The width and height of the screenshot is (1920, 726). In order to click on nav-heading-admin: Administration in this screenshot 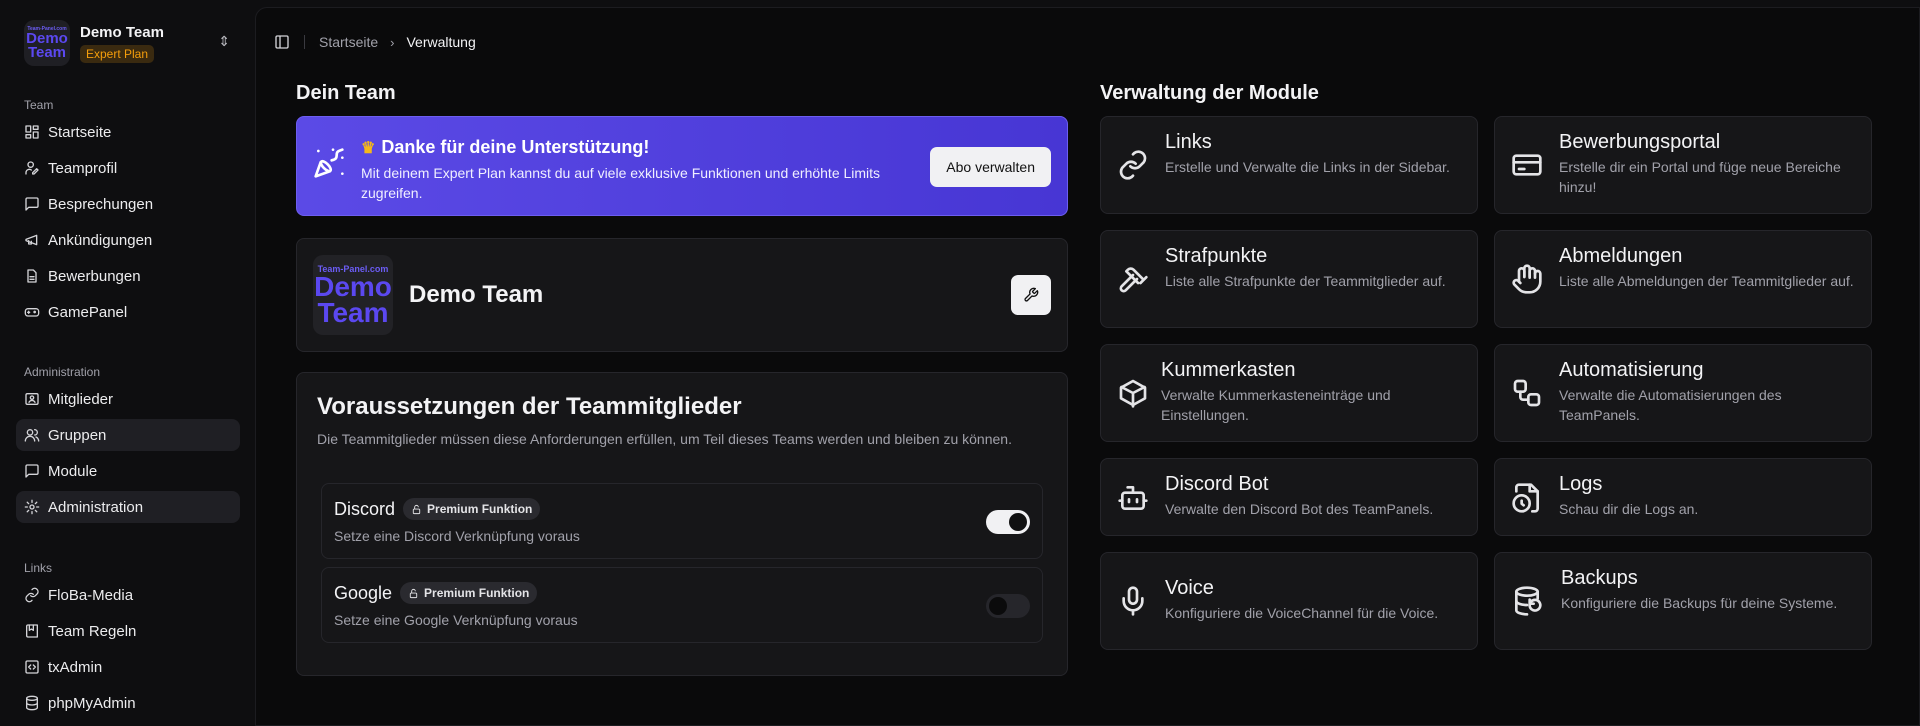, I will do `click(62, 372)`.